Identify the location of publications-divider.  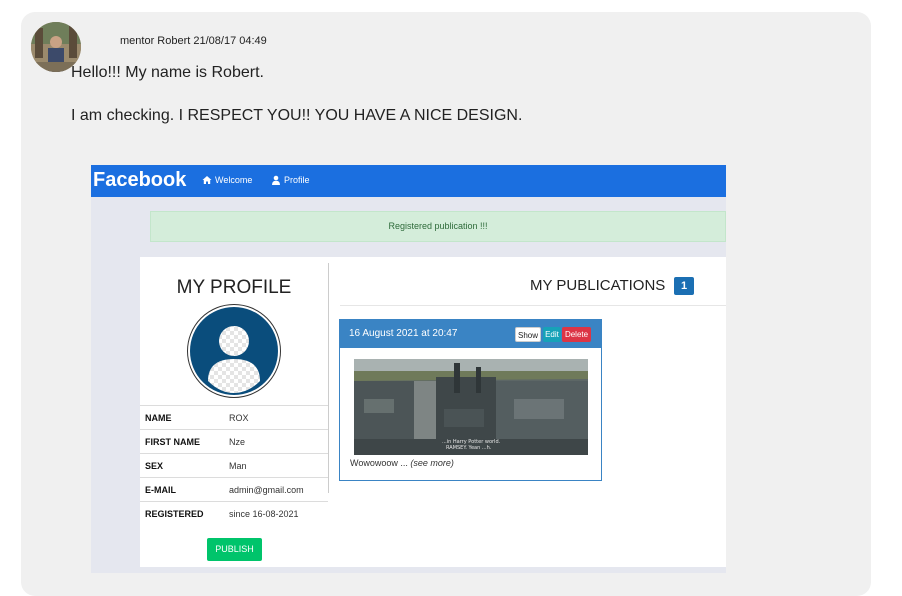
(533, 305).